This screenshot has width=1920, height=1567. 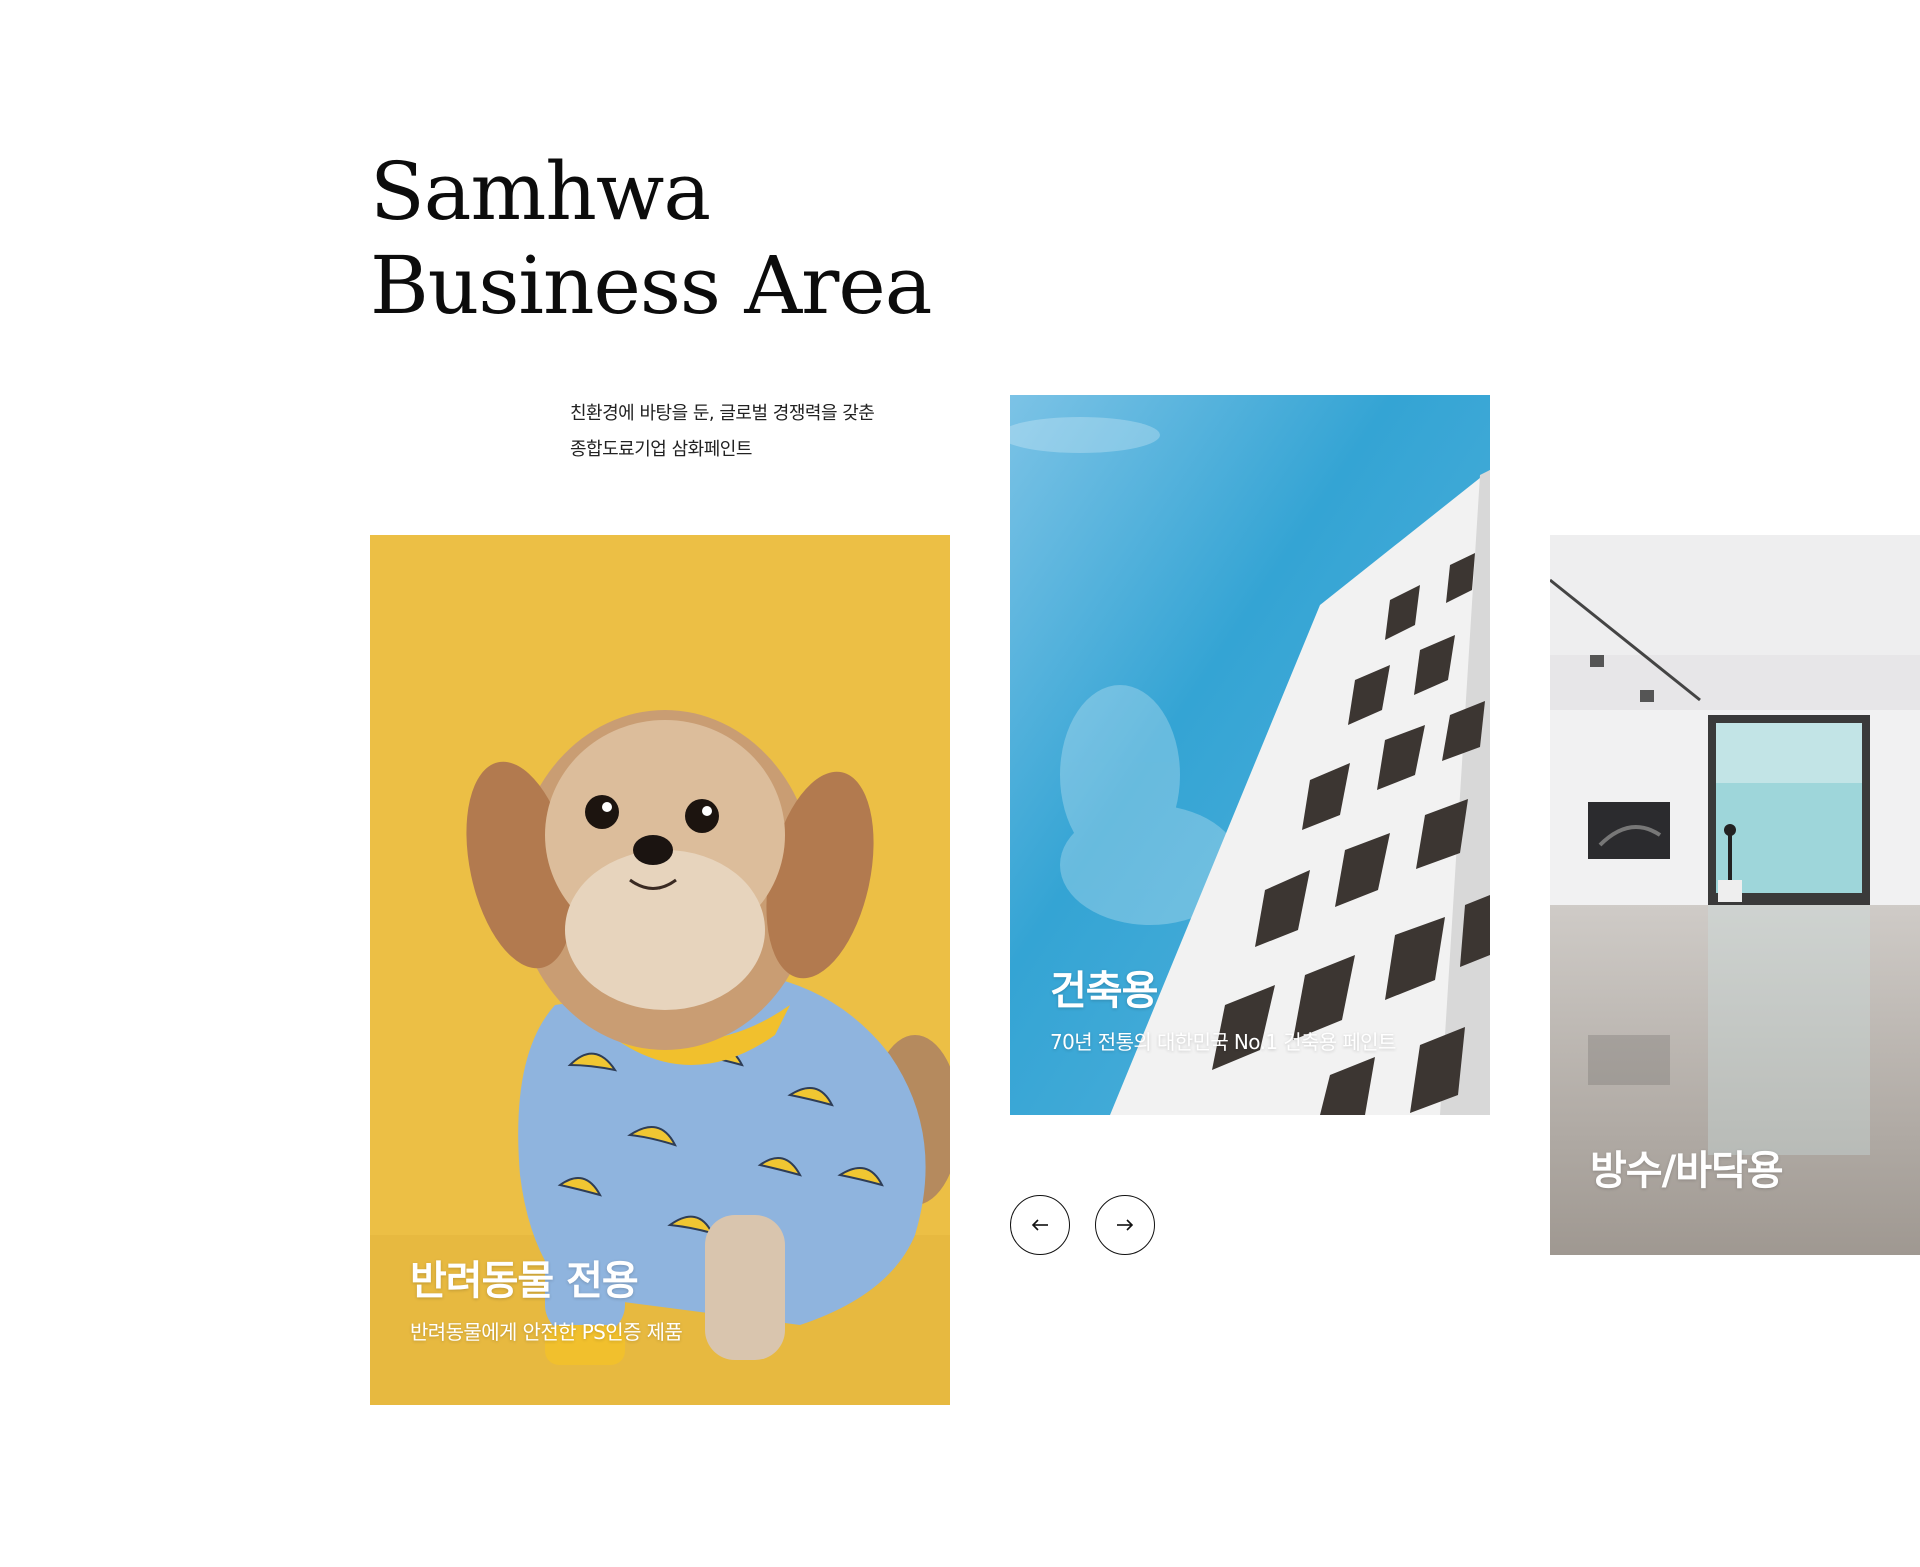 I want to click on section-title-line-1: Samhwa, so click(x=540, y=191).